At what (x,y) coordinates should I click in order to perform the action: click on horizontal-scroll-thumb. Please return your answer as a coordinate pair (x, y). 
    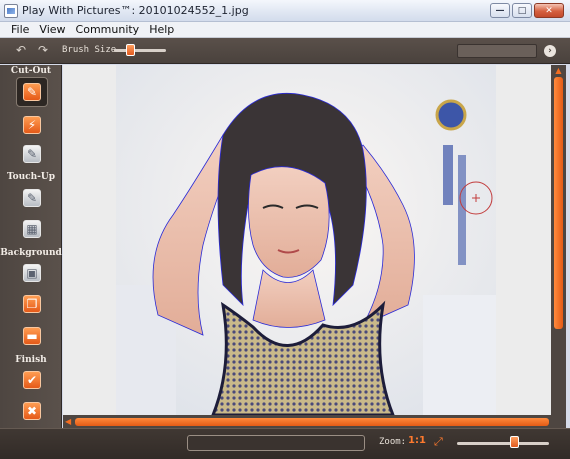
    Looking at the image, I should click on (312, 422).